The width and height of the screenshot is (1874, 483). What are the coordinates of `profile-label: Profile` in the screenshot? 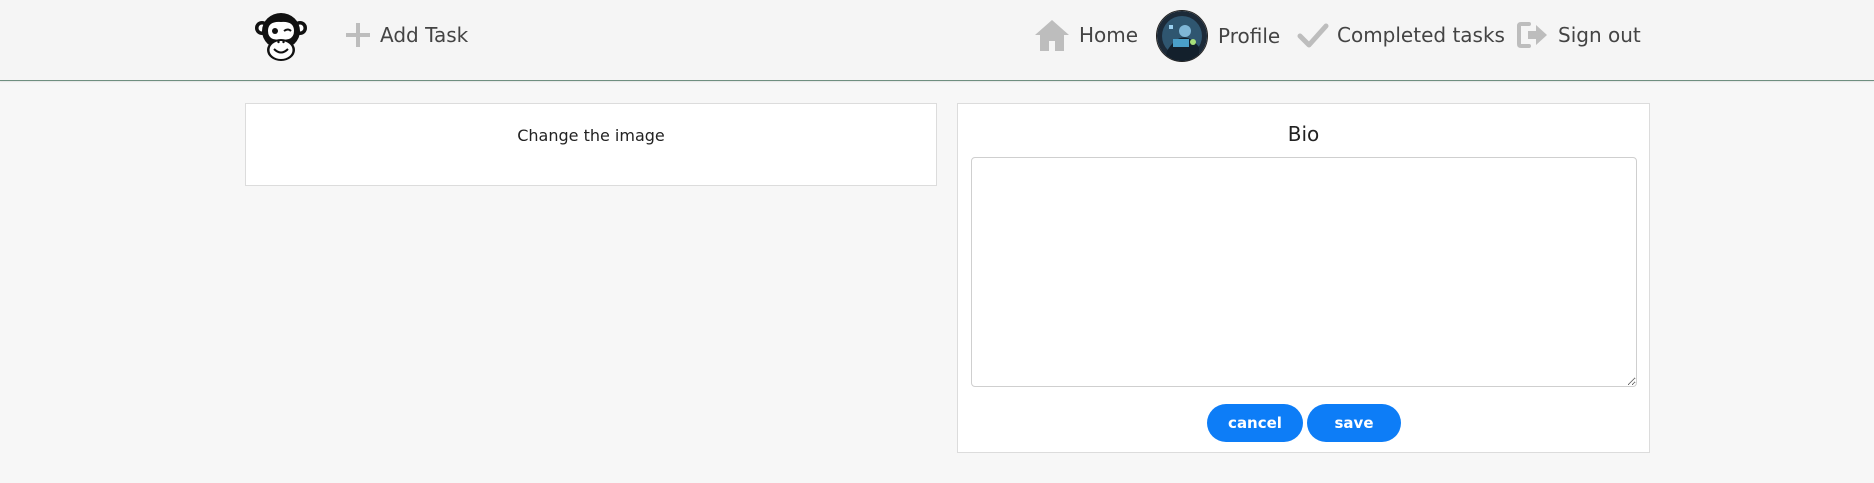 It's located at (1249, 36).